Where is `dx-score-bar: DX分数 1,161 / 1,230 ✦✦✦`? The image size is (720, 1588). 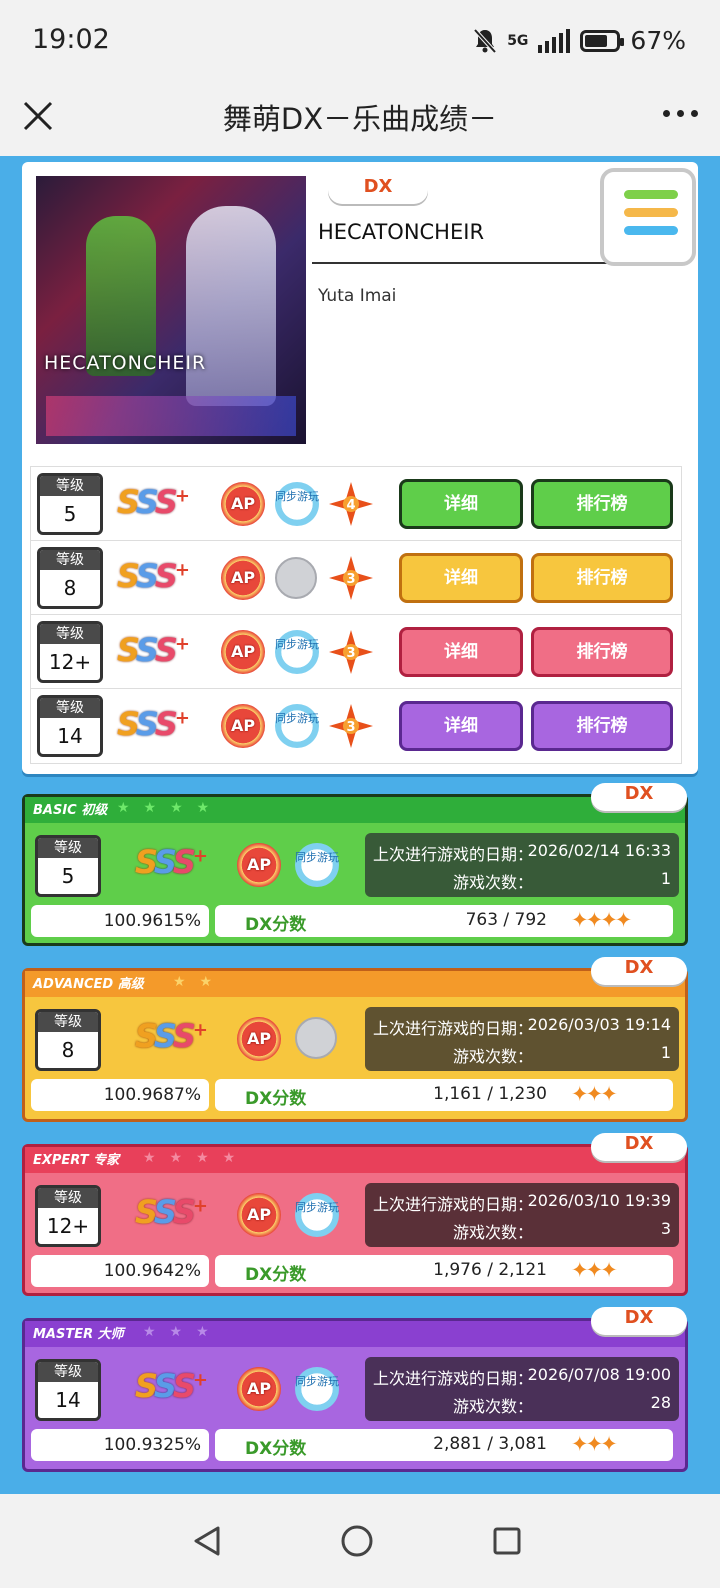 dx-score-bar: DX分数 1,161 / 1,230 ✦✦✦ is located at coordinates (444, 1095).